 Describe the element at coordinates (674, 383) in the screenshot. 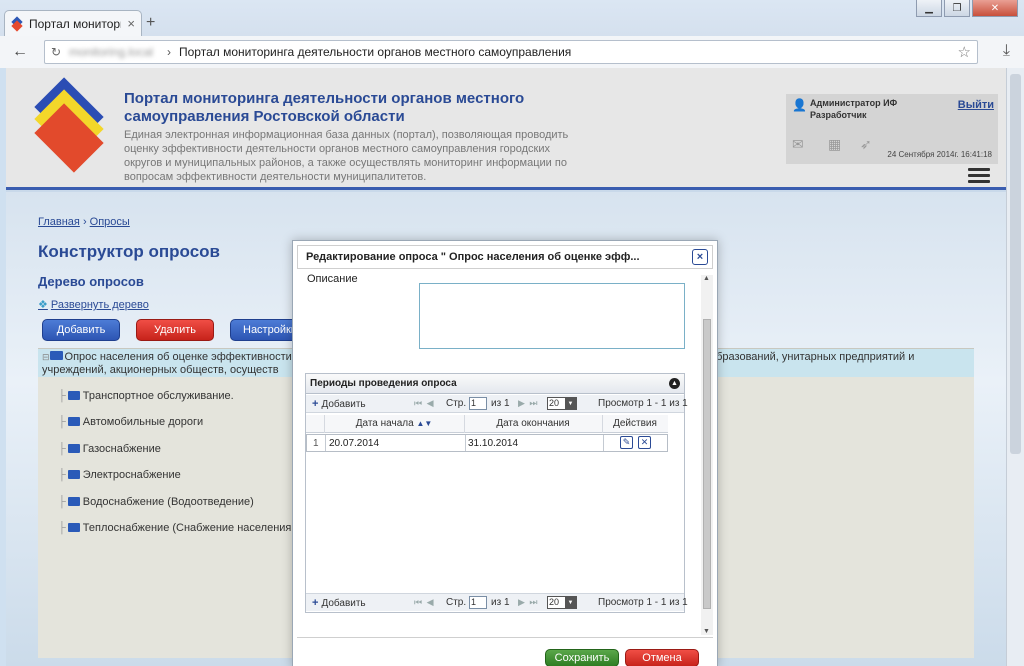

I see `collapse-grid-icon: ▲` at that location.